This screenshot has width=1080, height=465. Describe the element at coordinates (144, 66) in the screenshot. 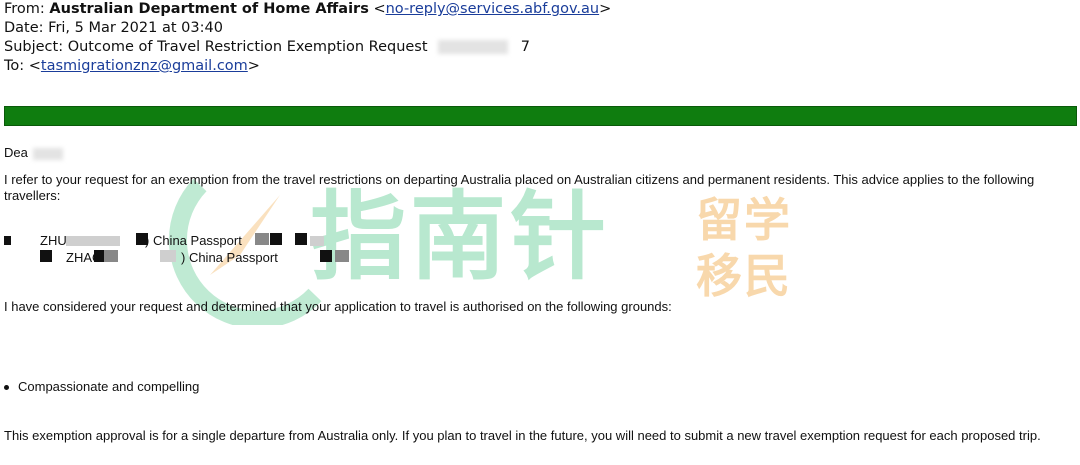

I see `recipient-email-link: tasmigrationznz@gmail.com` at that location.